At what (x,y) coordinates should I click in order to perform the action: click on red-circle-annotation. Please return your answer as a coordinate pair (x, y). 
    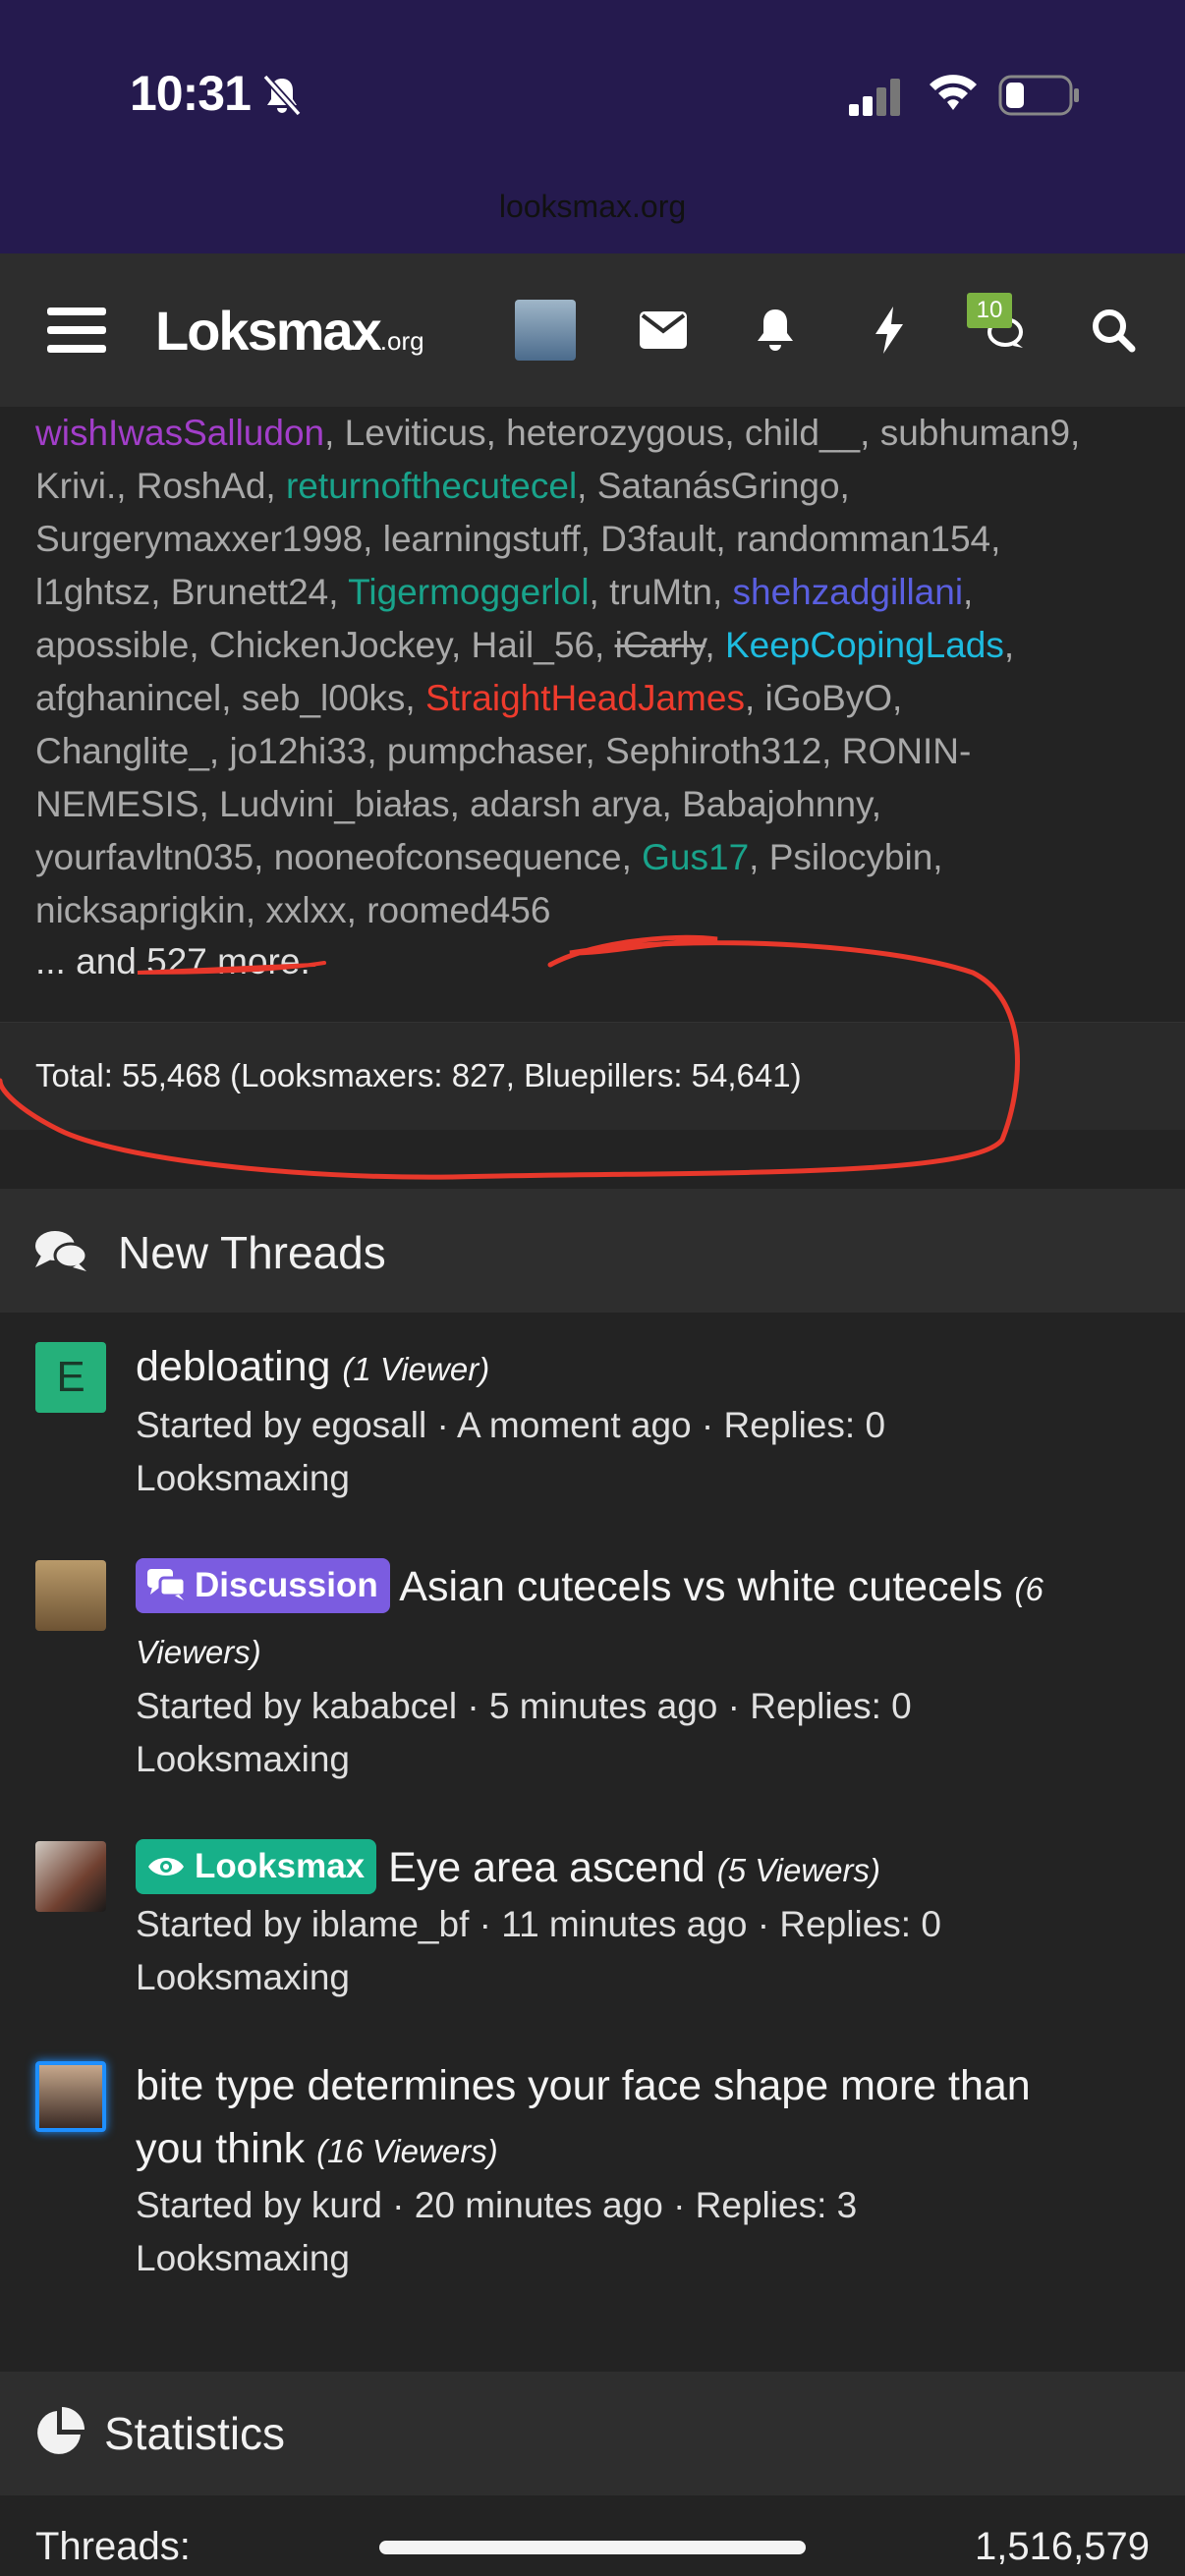
    Looking at the image, I should click on (510, 1057).